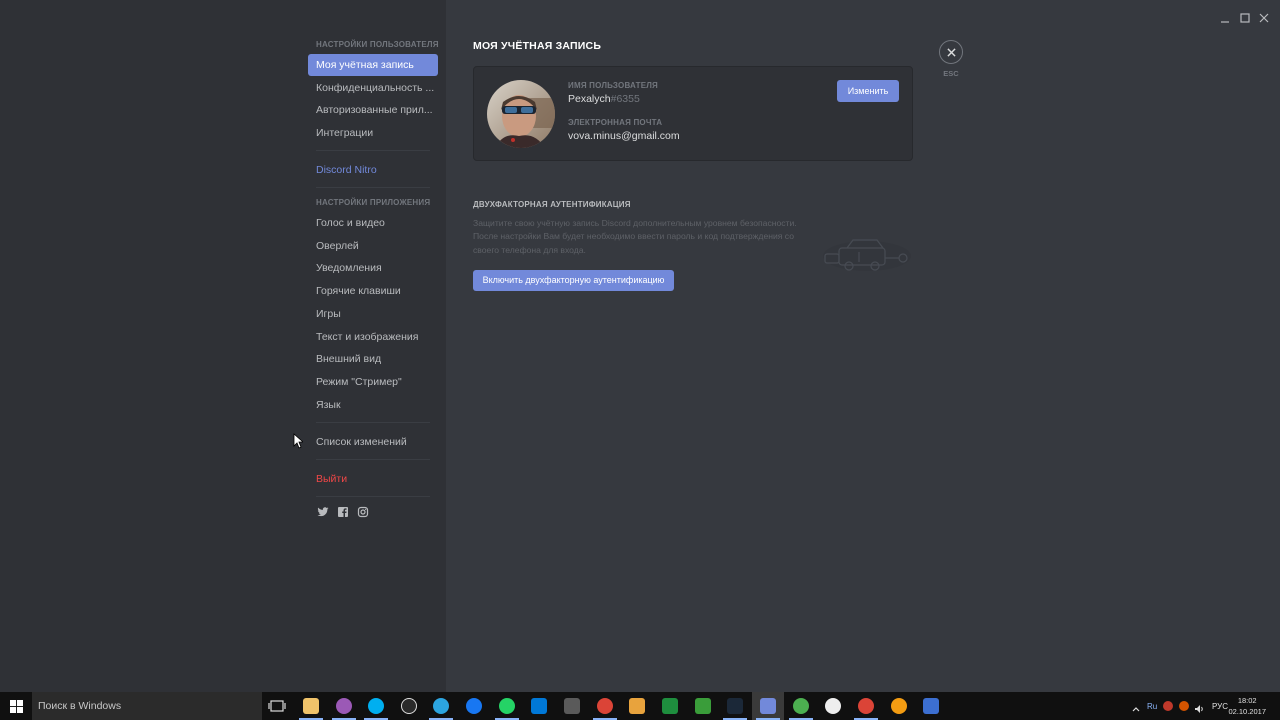 This screenshot has width=1280, height=720. Describe the element at coordinates (507, 709) in the screenshot. I see `whatsapp-icon` at that location.